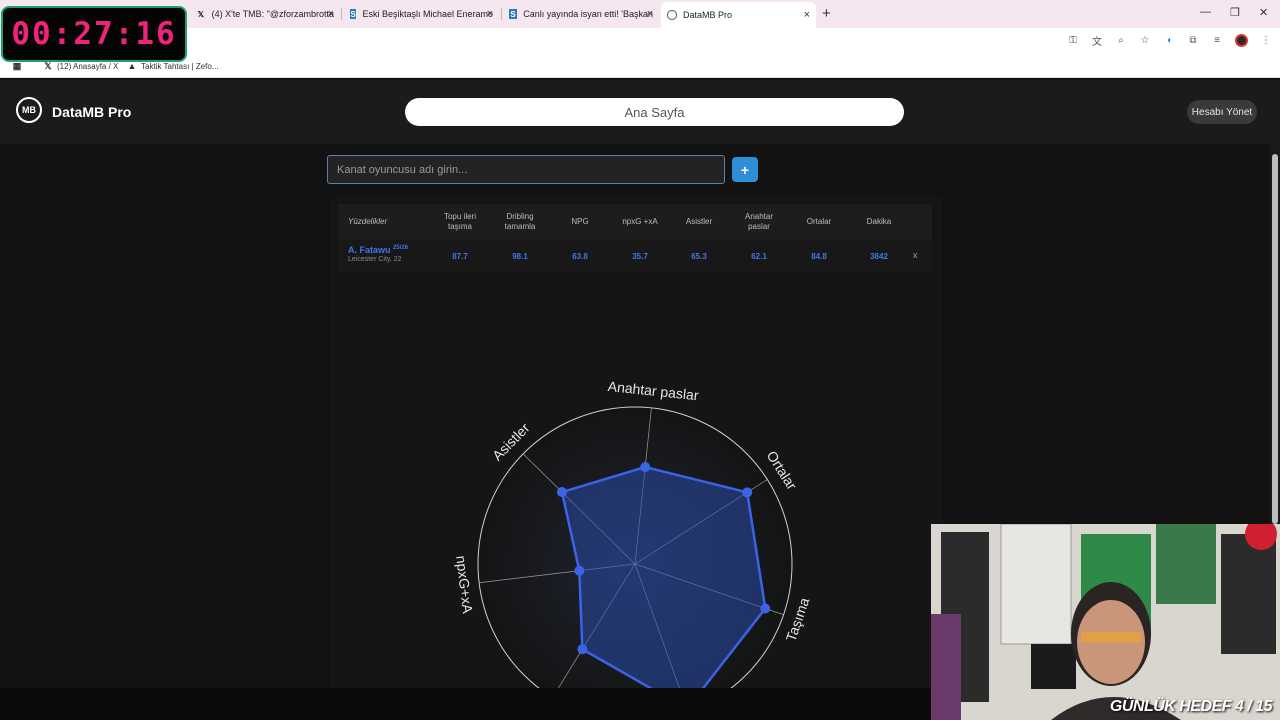 This screenshot has width=1280, height=720. I want to click on column-header-percentiles: Yüzdelikler, so click(368, 221).